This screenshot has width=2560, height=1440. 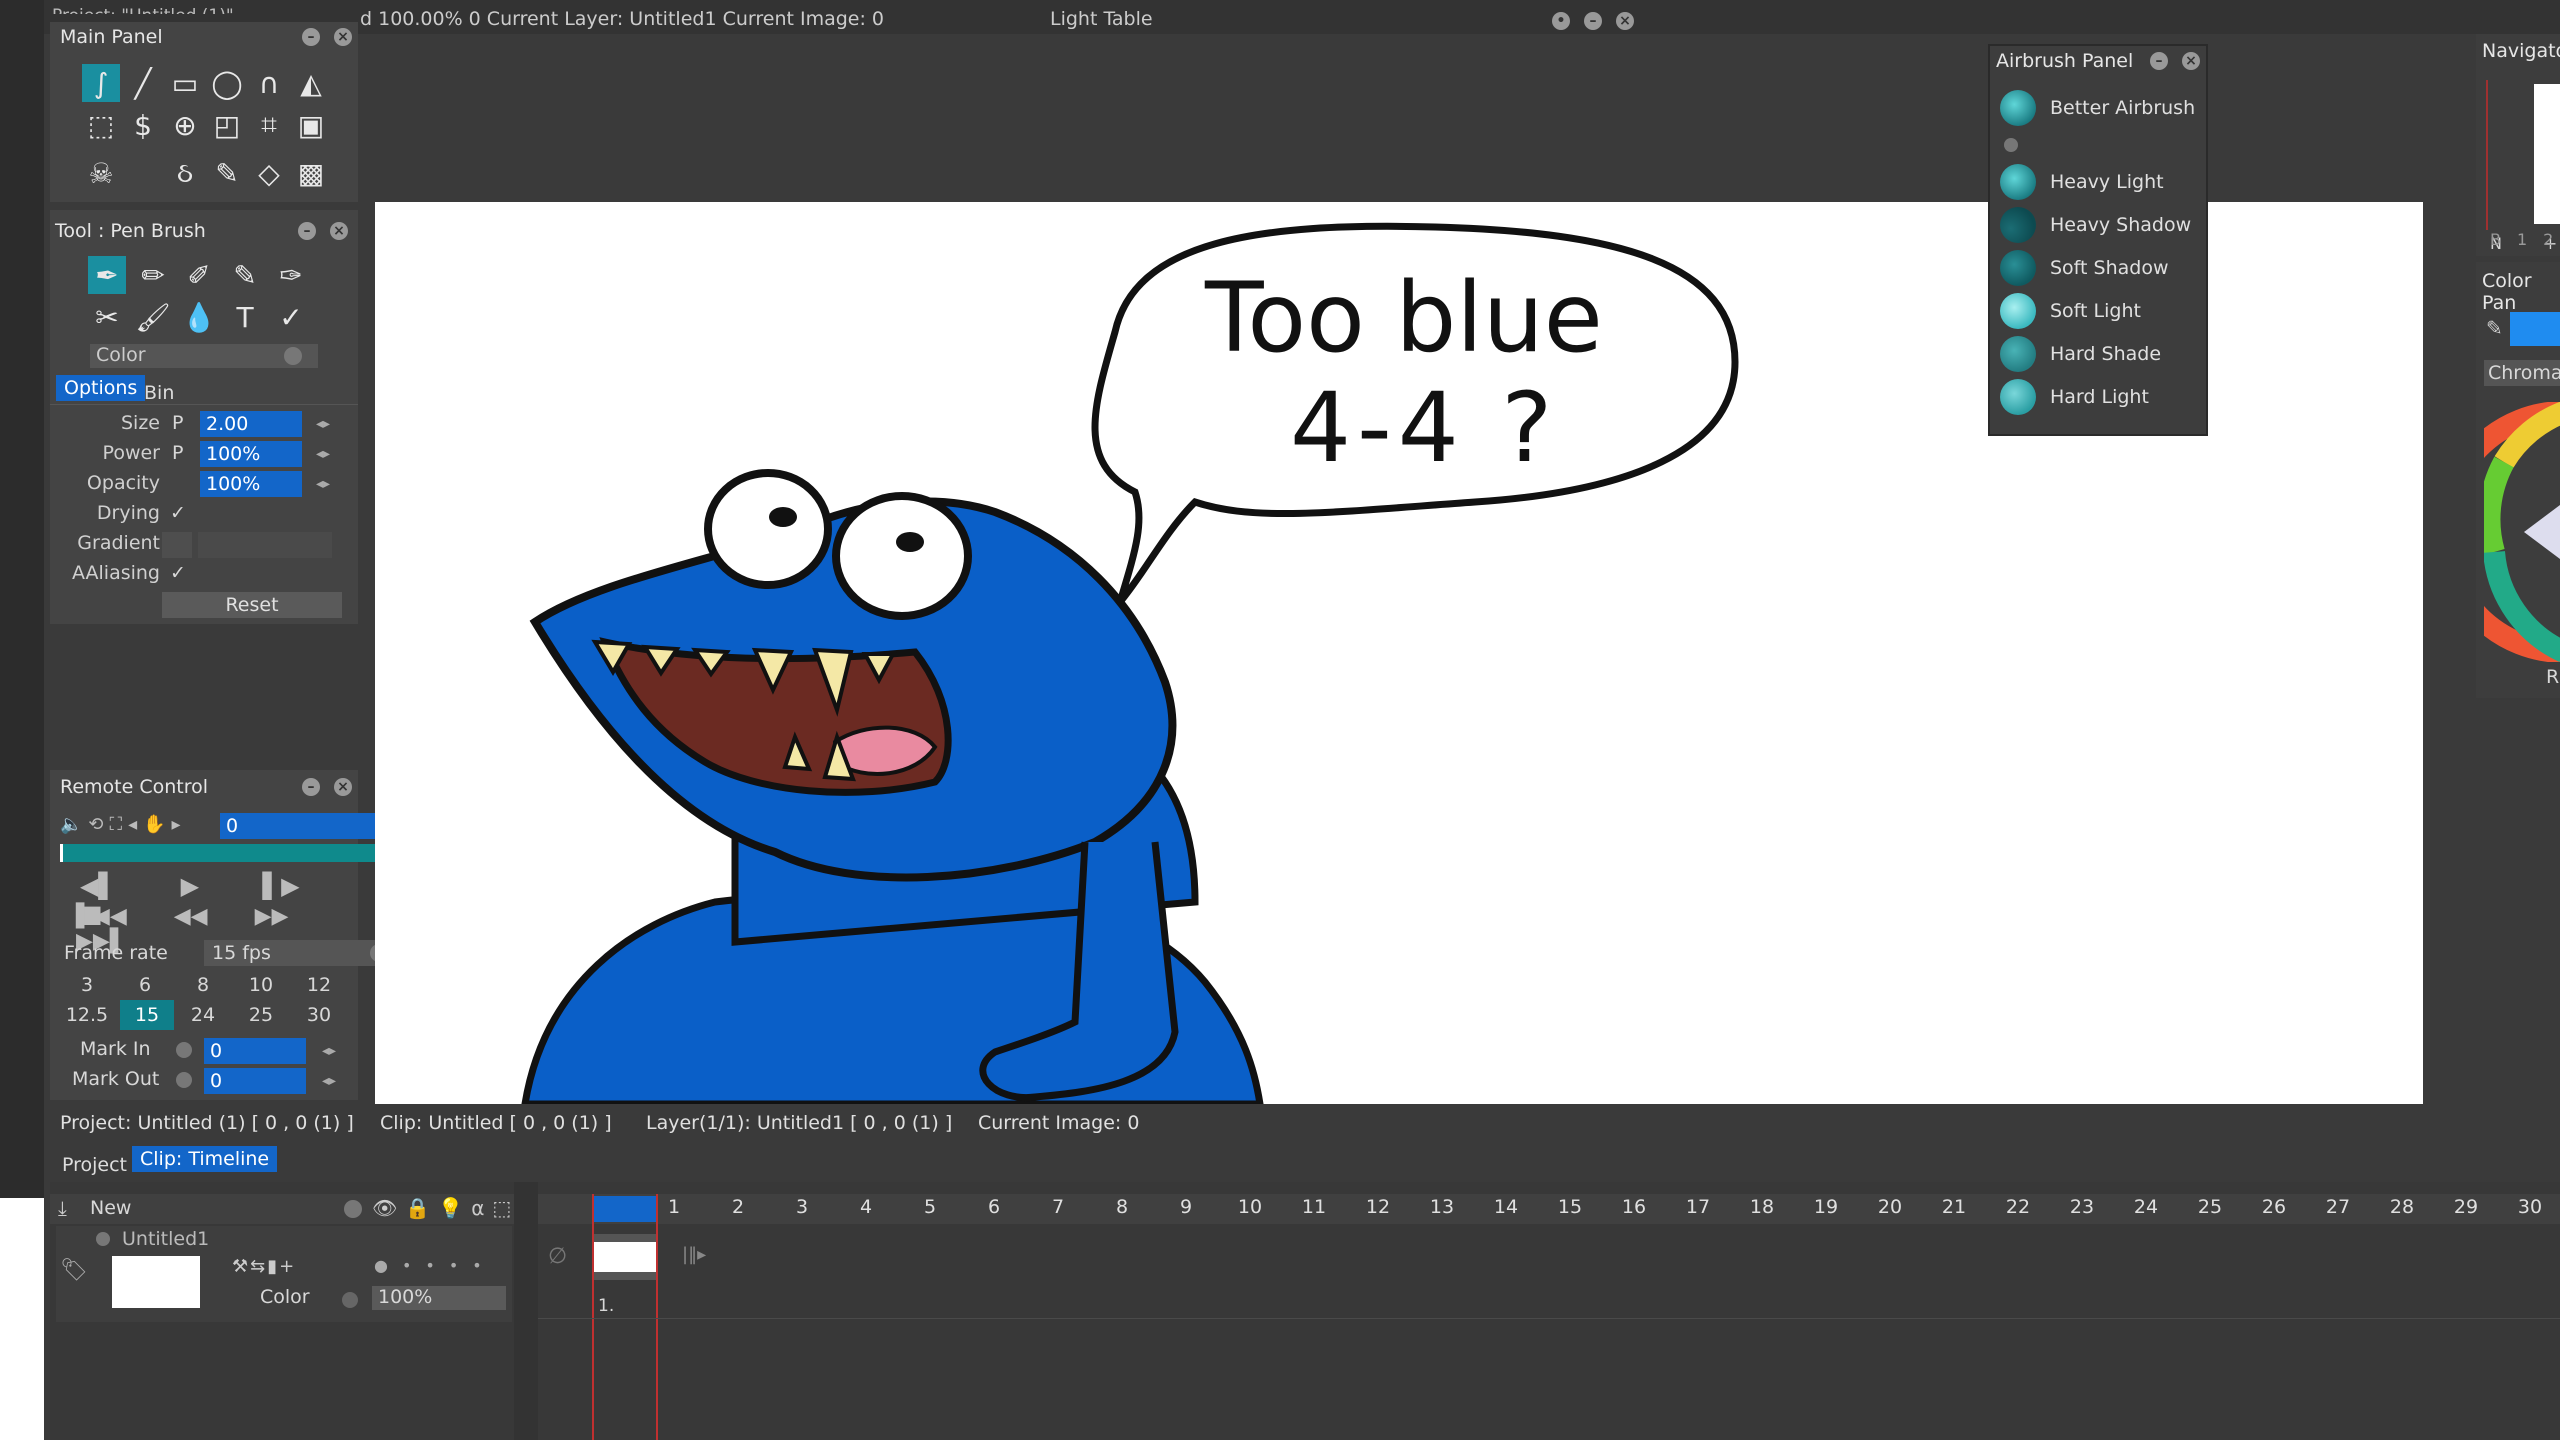 What do you see at coordinates (101, 83) in the screenshot?
I see `freehand-tool-icon: ∫` at bounding box center [101, 83].